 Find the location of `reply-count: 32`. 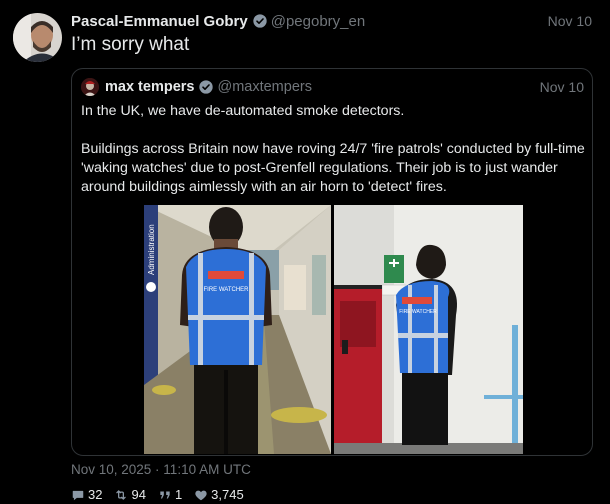

reply-count: 32 is located at coordinates (86, 494).